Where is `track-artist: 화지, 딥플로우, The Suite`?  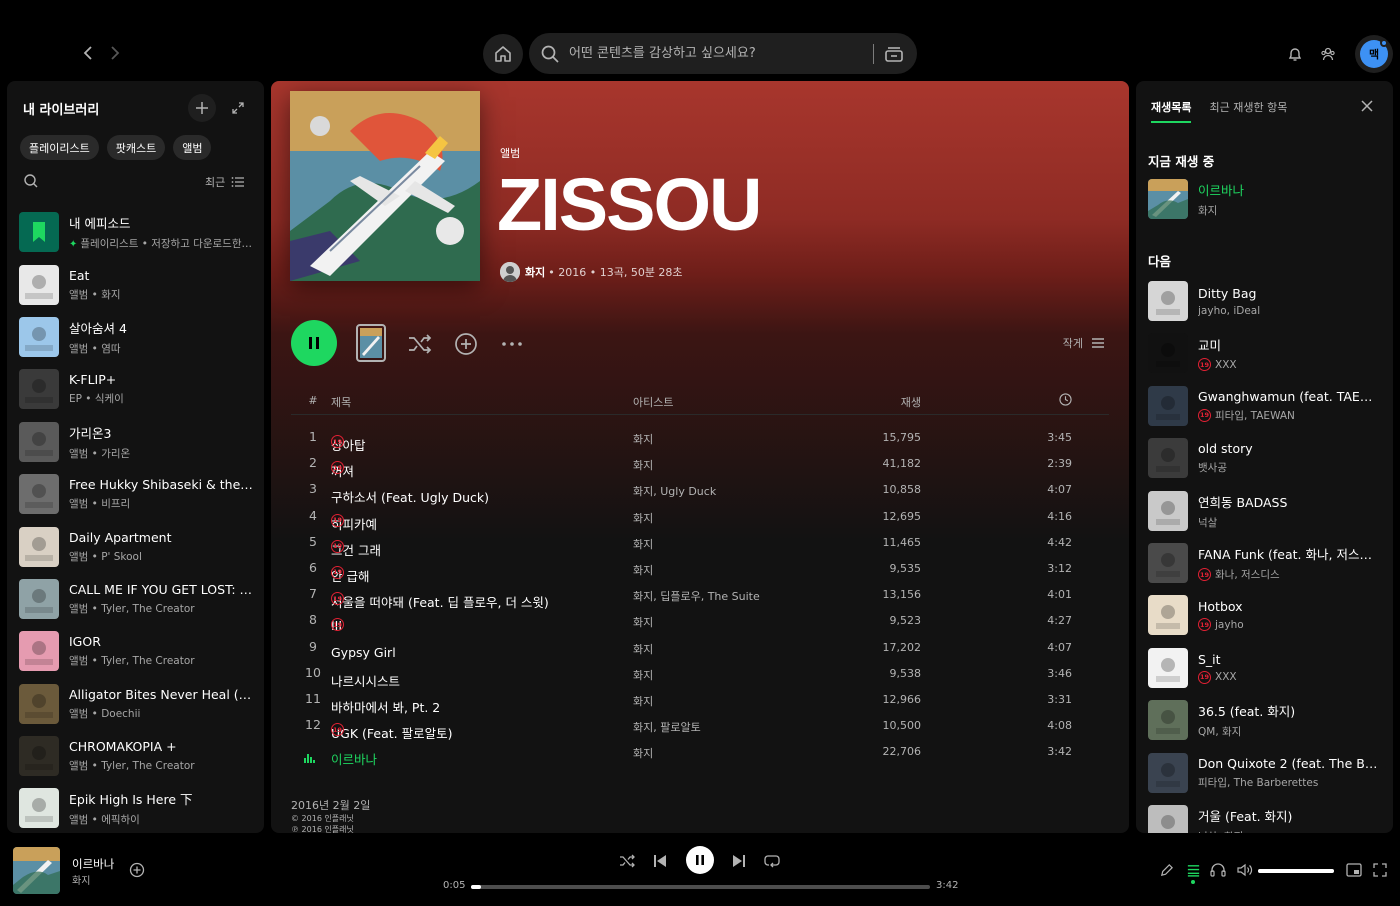
track-artist: 화지, 딥플로우, The Suite is located at coordinates (696, 596).